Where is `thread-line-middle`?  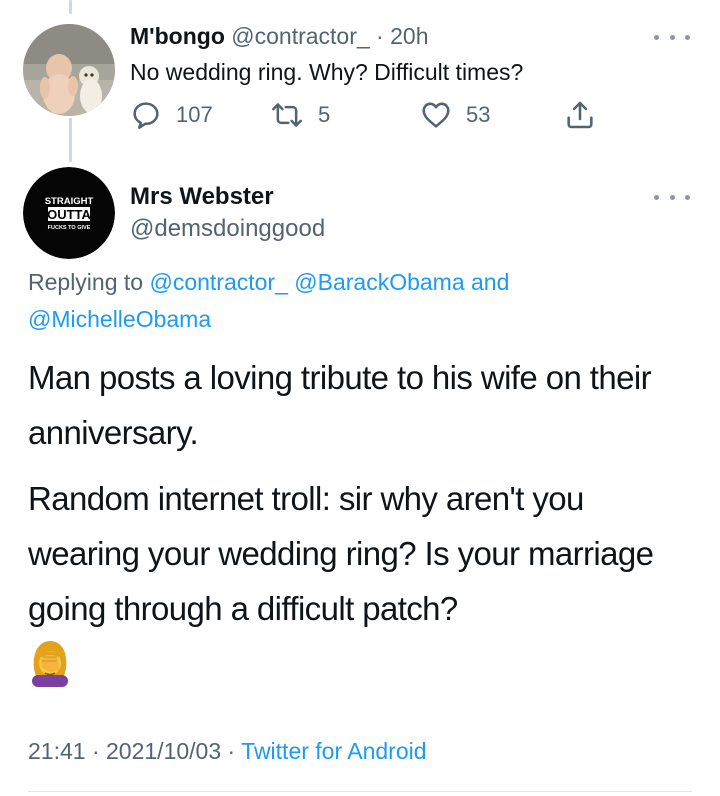 thread-line-middle is located at coordinates (70, 140).